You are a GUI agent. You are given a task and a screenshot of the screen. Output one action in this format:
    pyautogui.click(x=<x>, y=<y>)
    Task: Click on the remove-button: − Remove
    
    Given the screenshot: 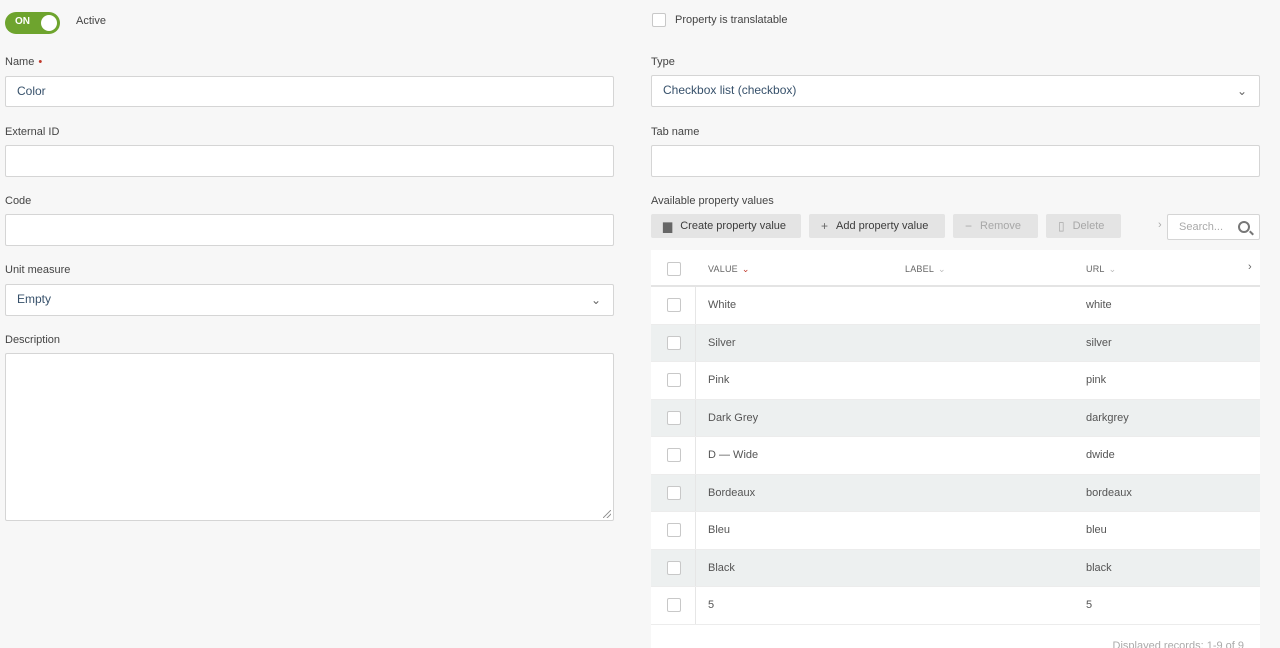 What is the action you would take?
    pyautogui.click(x=995, y=226)
    